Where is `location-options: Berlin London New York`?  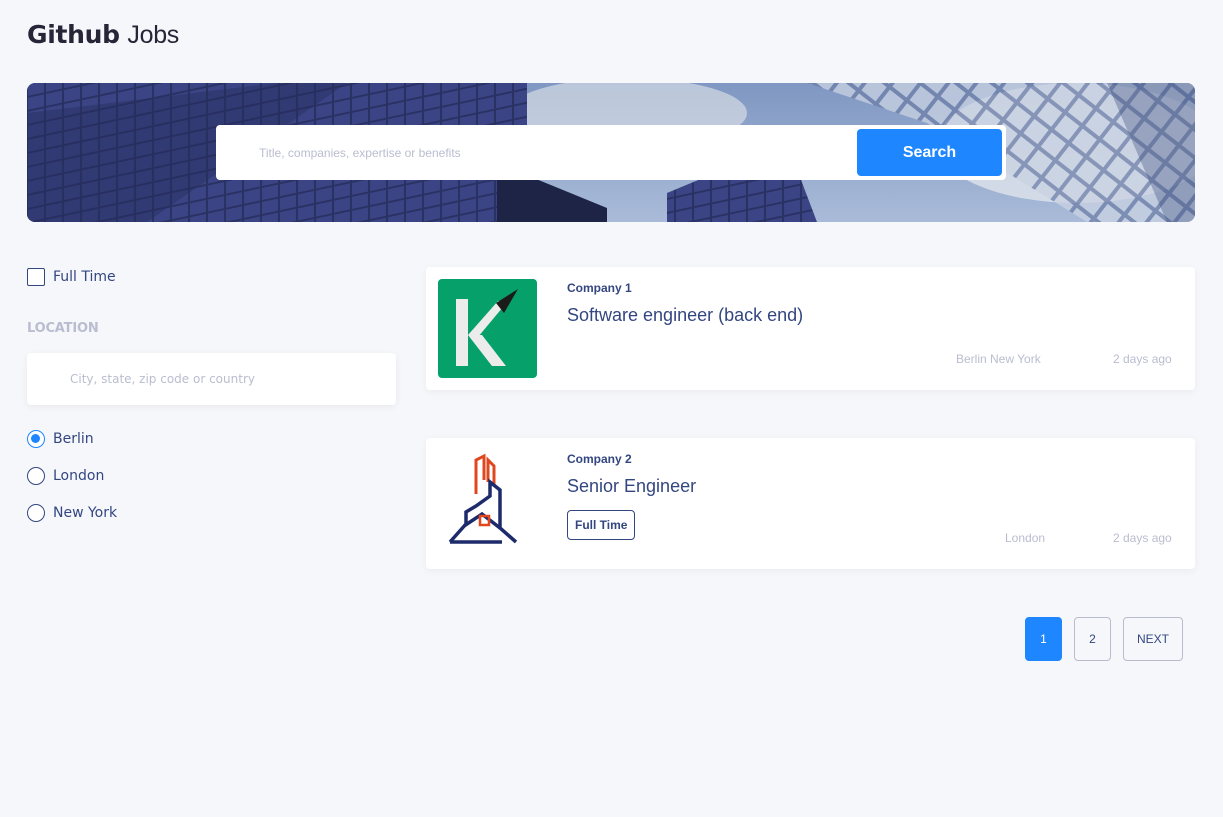 location-options: Berlin London New York is located at coordinates (72, 484).